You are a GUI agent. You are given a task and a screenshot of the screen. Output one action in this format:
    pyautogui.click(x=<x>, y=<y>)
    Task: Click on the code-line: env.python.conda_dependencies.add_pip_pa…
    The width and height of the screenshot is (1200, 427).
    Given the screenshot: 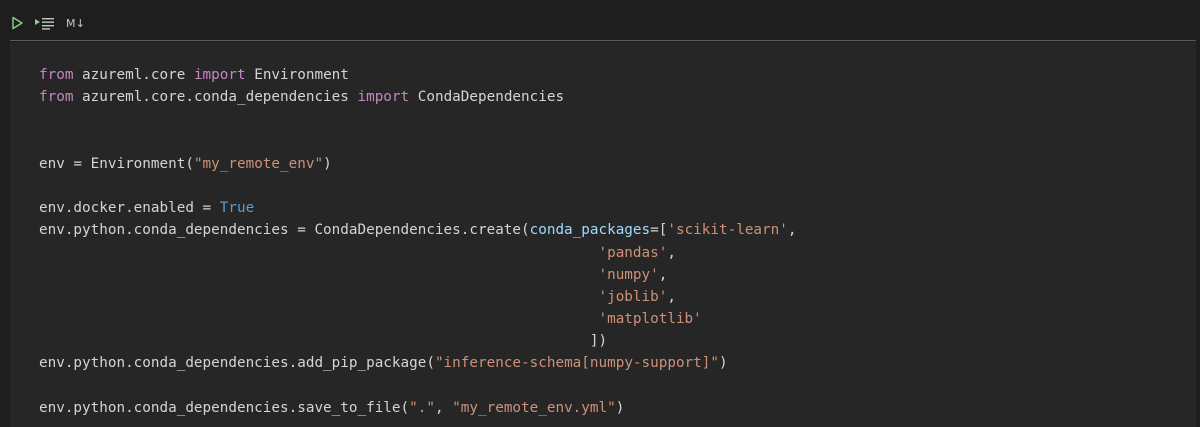 What is the action you would take?
    pyautogui.click(x=417, y=363)
    